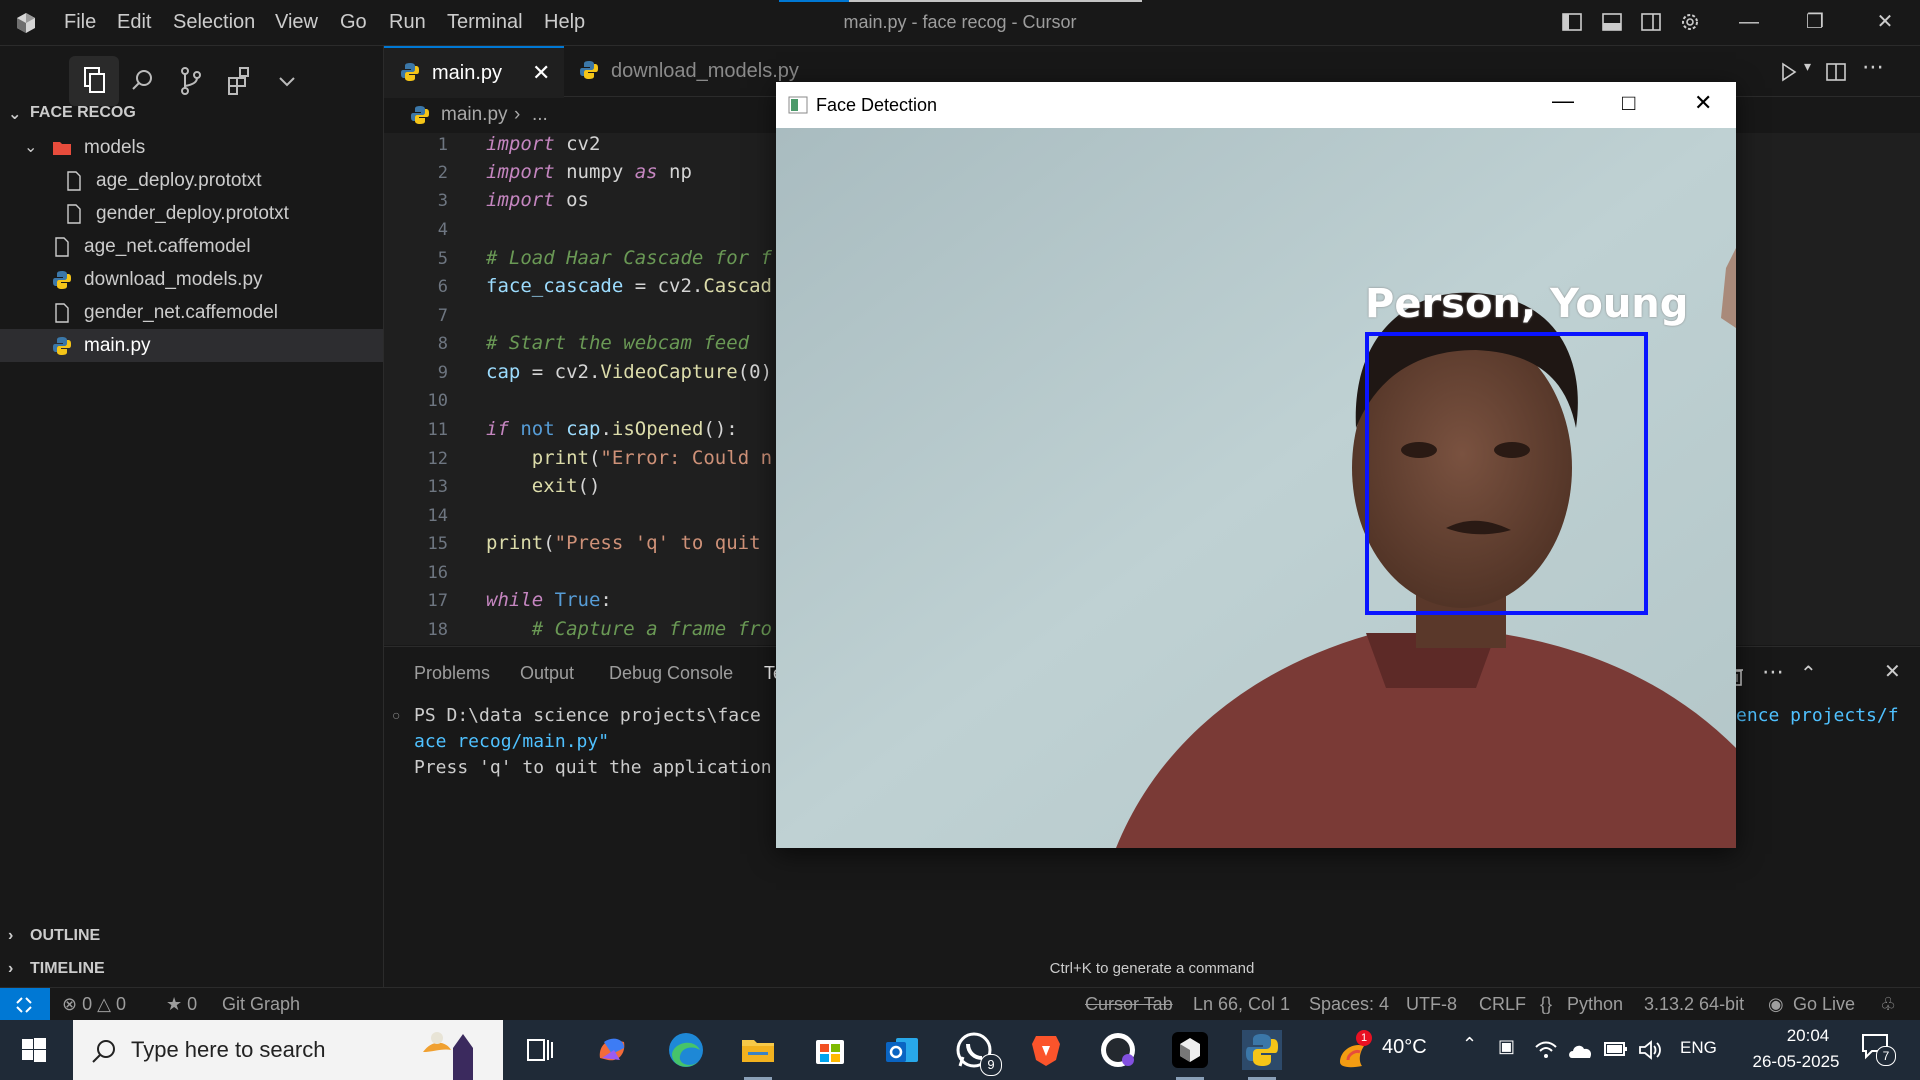 The image size is (1920, 1080). I want to click on github-desktop-icon, so click(1118, 1050).